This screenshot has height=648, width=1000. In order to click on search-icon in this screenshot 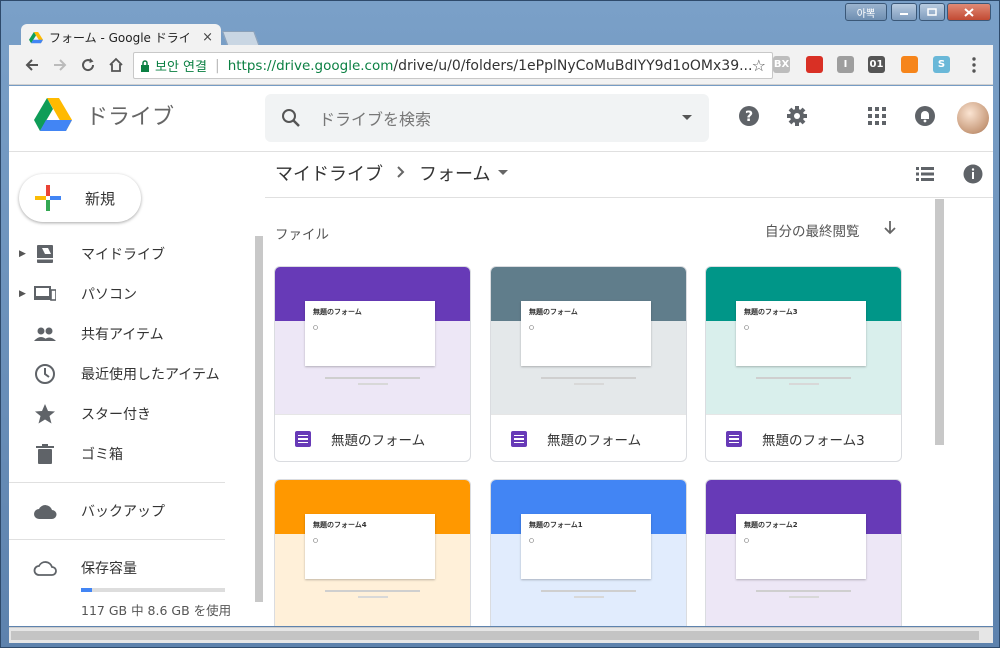, I will do `click(291, 118)`.